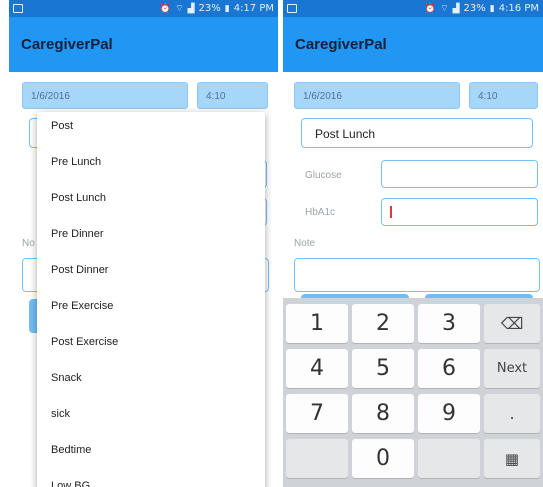 The width and height of the screenshot is (543, 487). Describe the element at coordinates (345, 134) in the screenshot. I see `meal-select-value: Post Lunch` at that location.